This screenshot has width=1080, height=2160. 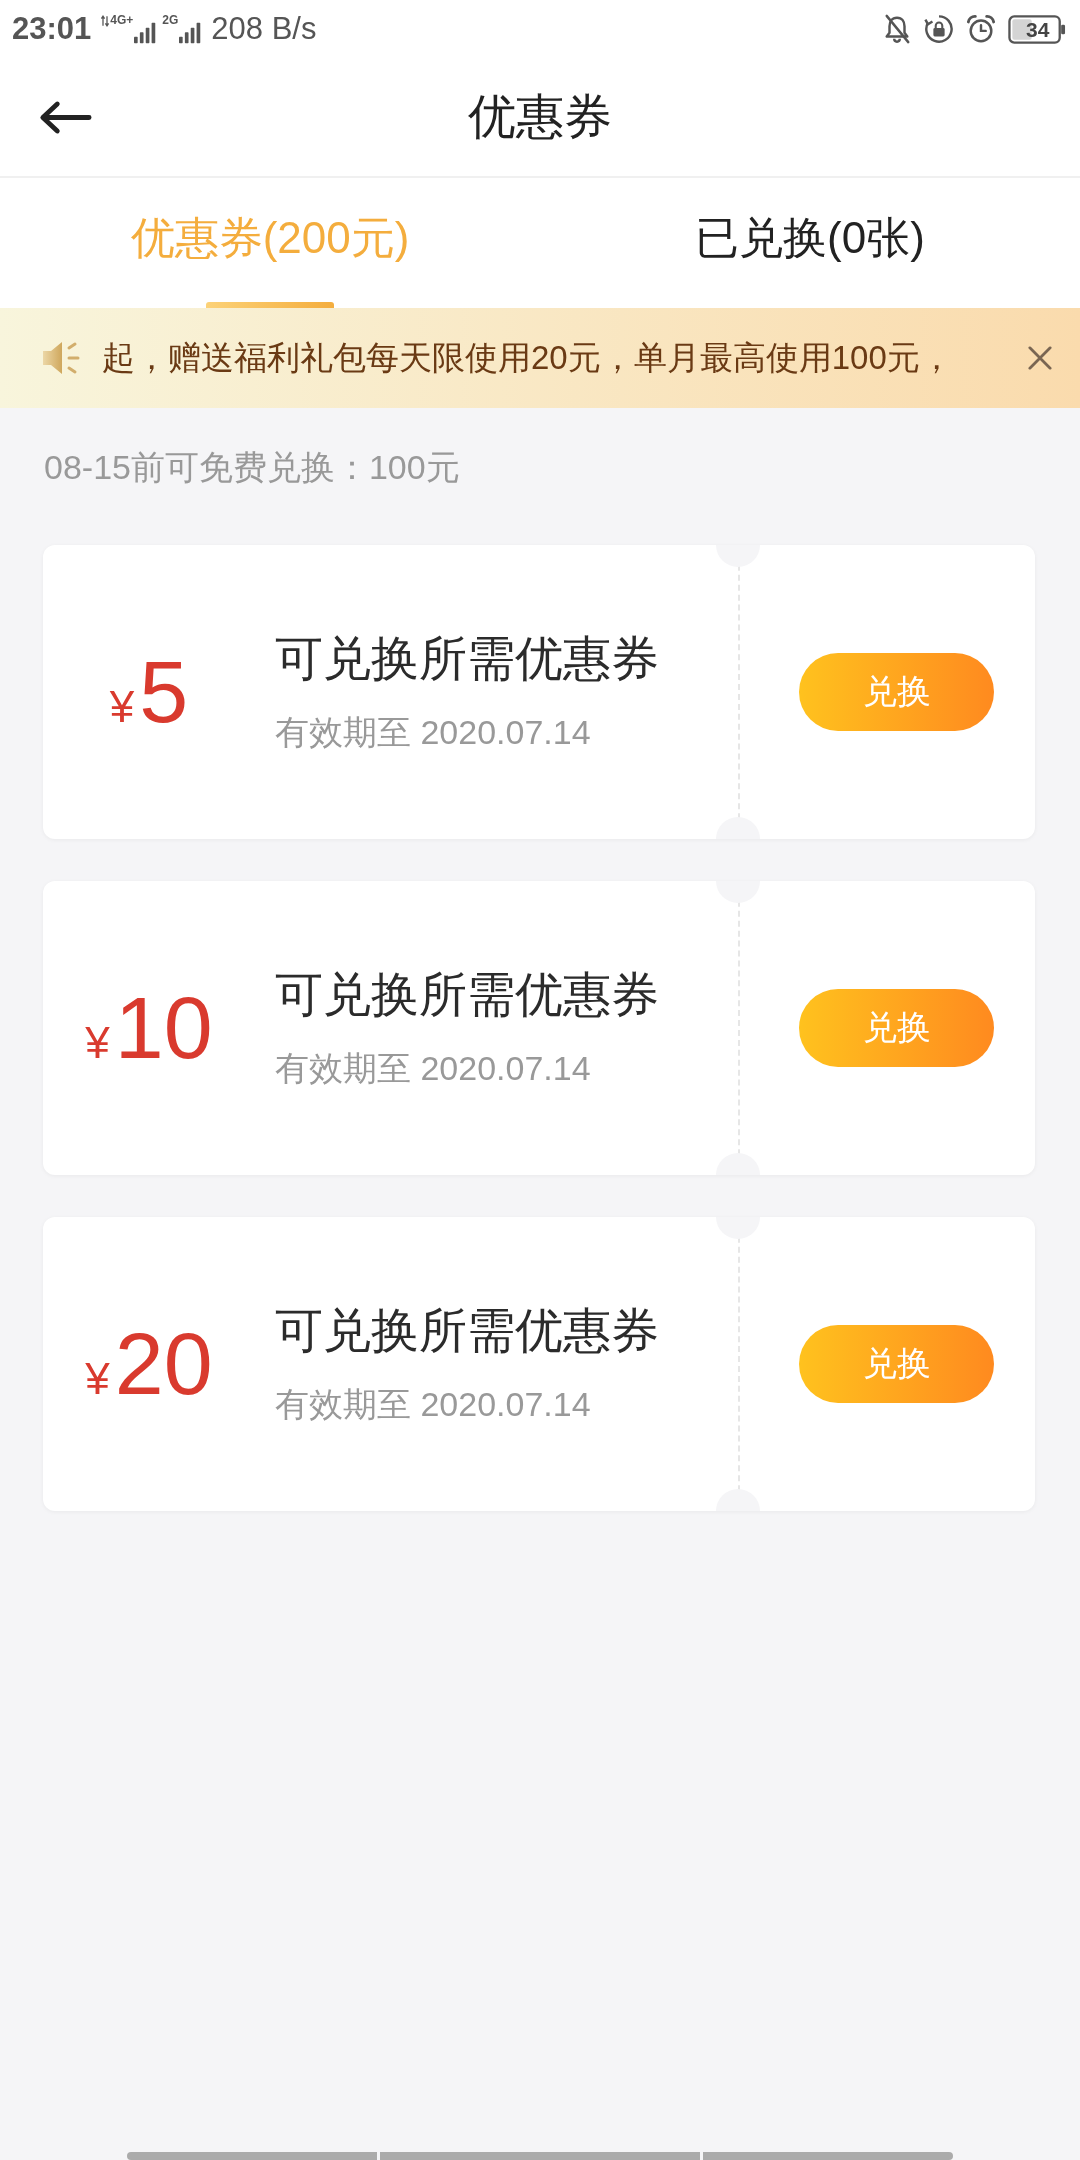 I want to click on speaker-icon, so click(x=62, y=358).